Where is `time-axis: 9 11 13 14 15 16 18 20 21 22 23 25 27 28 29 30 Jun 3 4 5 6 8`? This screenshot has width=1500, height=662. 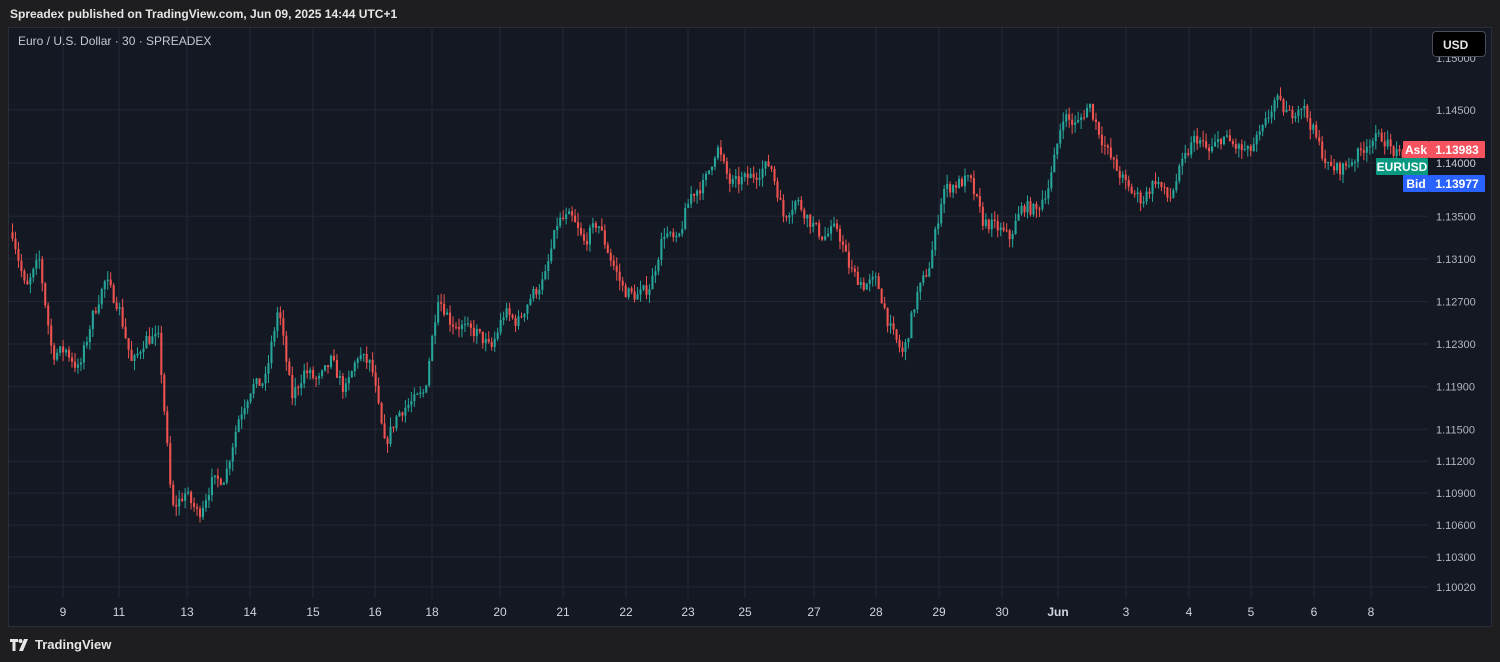 time-axis: 9 11 13 14 15 16 18 20 21 22 23 25 27 28 29 30 Jun 3 4 5 6 8 is located at coordinates (717, 612).